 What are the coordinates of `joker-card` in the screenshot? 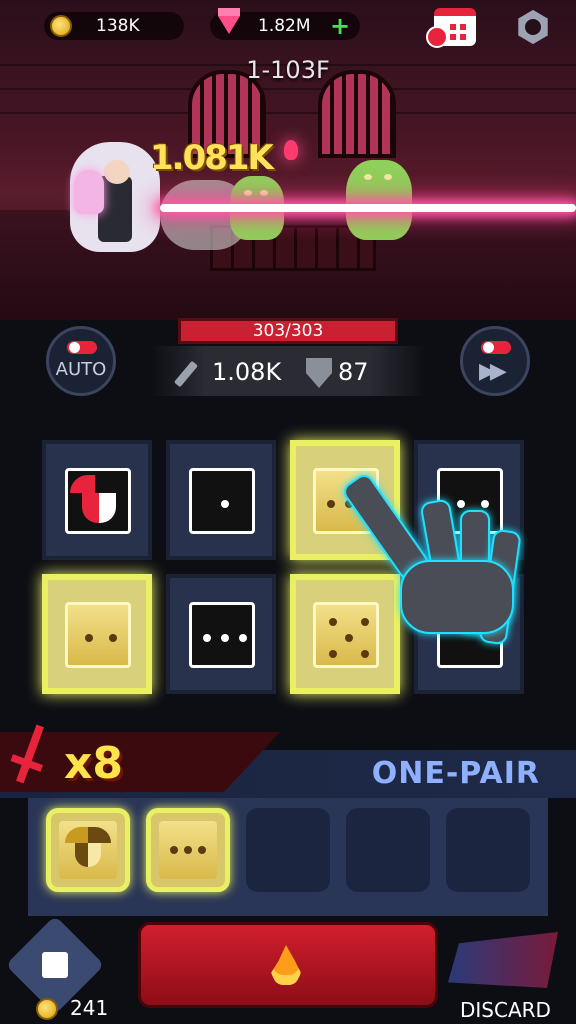 It's located at (97, 500).